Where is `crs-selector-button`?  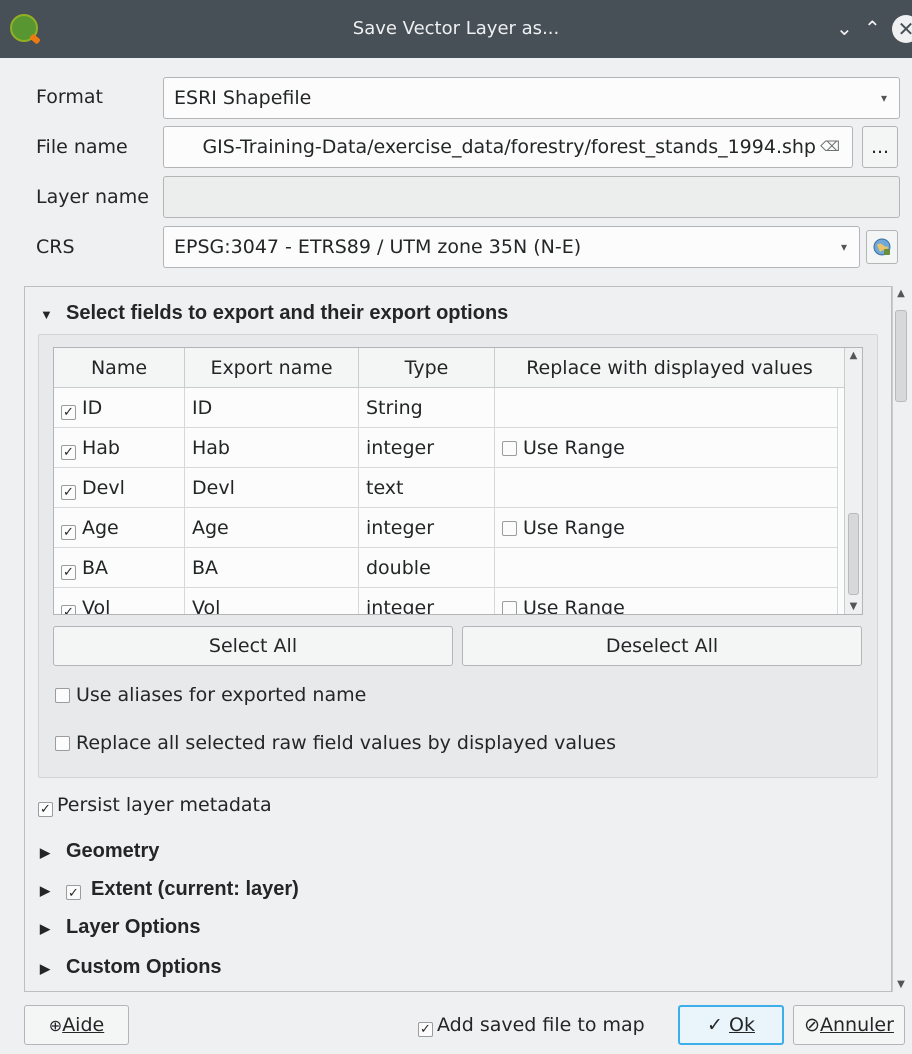 crs-selector-button is located at coordinates (882, 247).